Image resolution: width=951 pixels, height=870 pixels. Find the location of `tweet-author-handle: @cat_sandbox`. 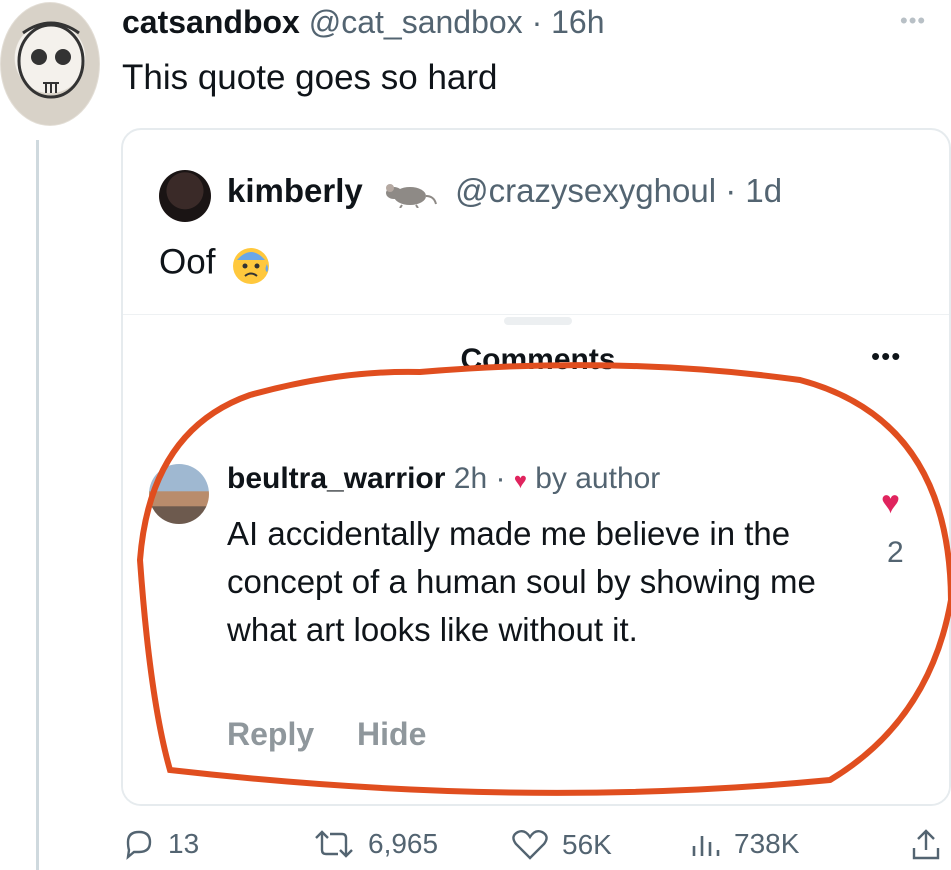

tweet-author-handle: @cat_sandbox is located at coordinates (416, 22).